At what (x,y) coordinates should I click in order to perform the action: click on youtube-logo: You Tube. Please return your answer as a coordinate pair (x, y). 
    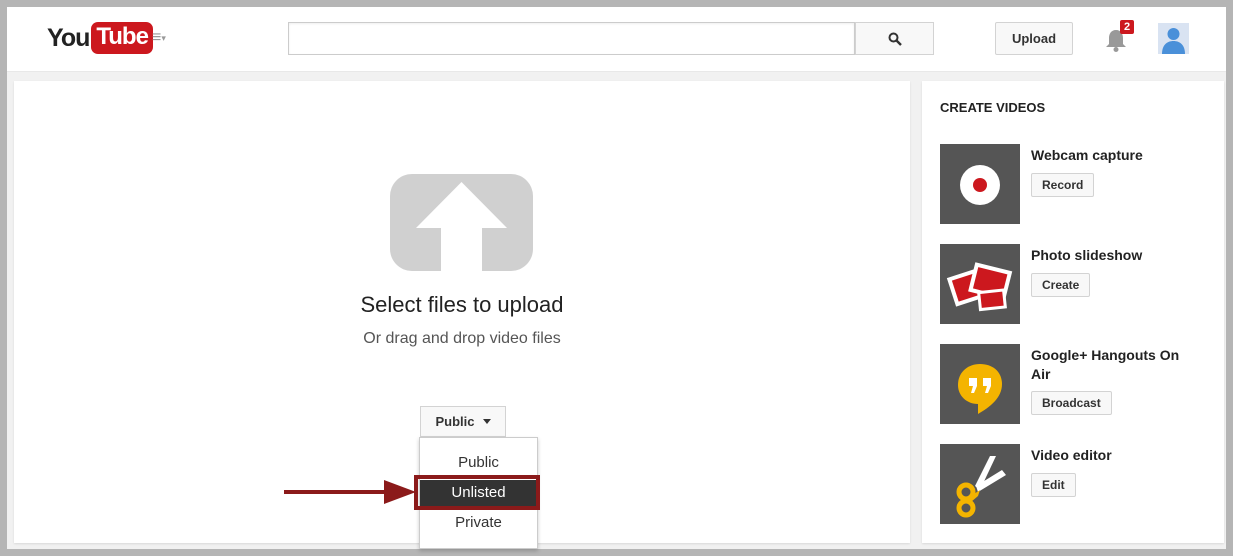
    Looking at the image, I should click on (100, 38).